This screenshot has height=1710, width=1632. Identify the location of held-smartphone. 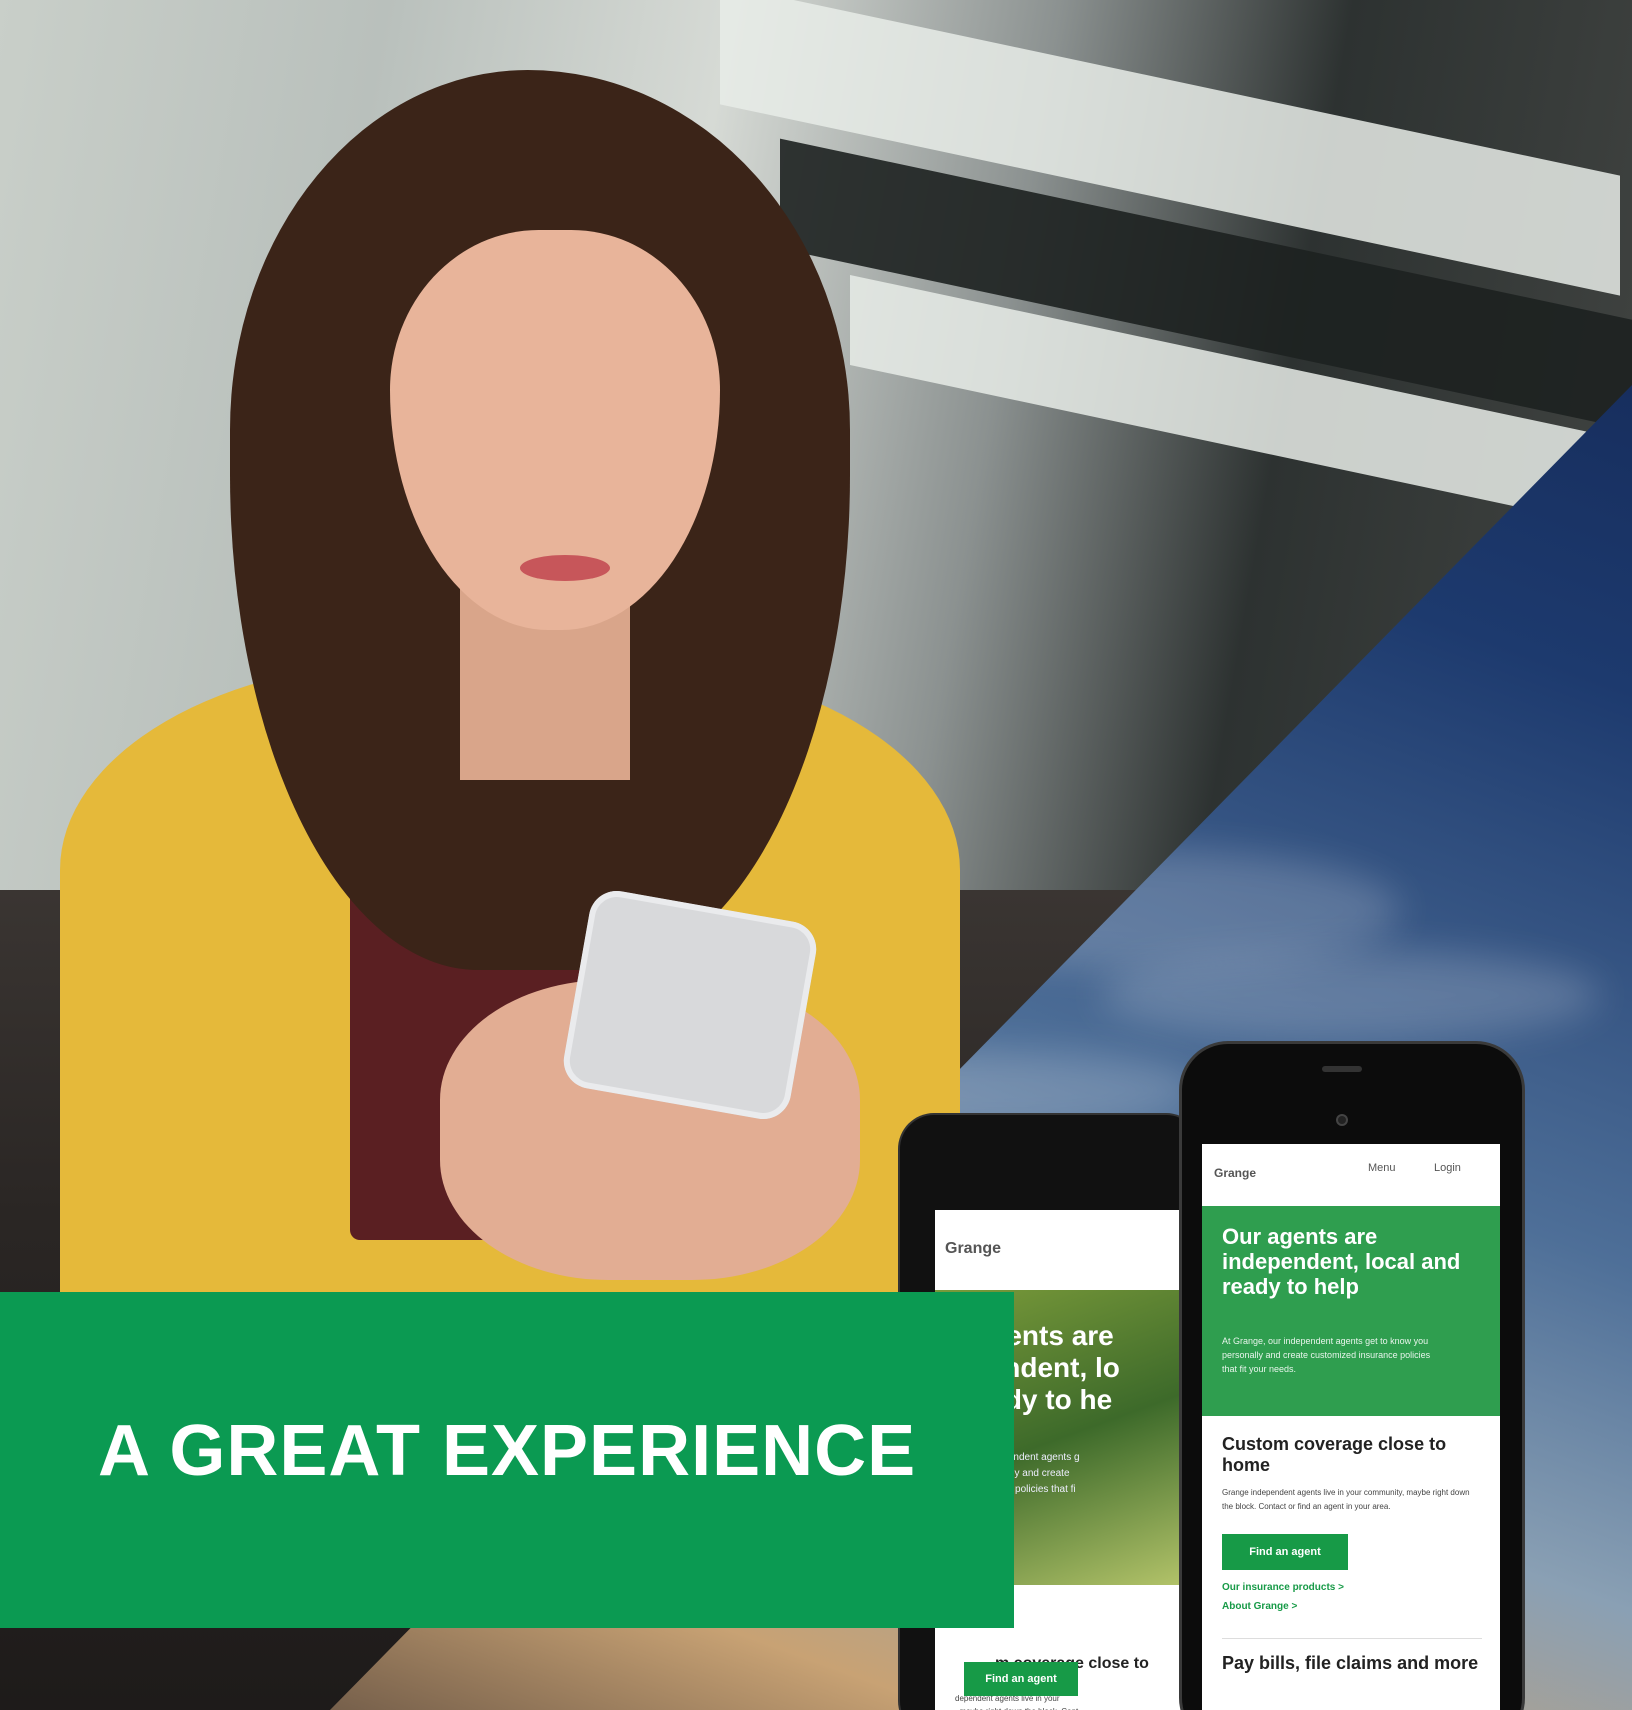
(690, 1005).